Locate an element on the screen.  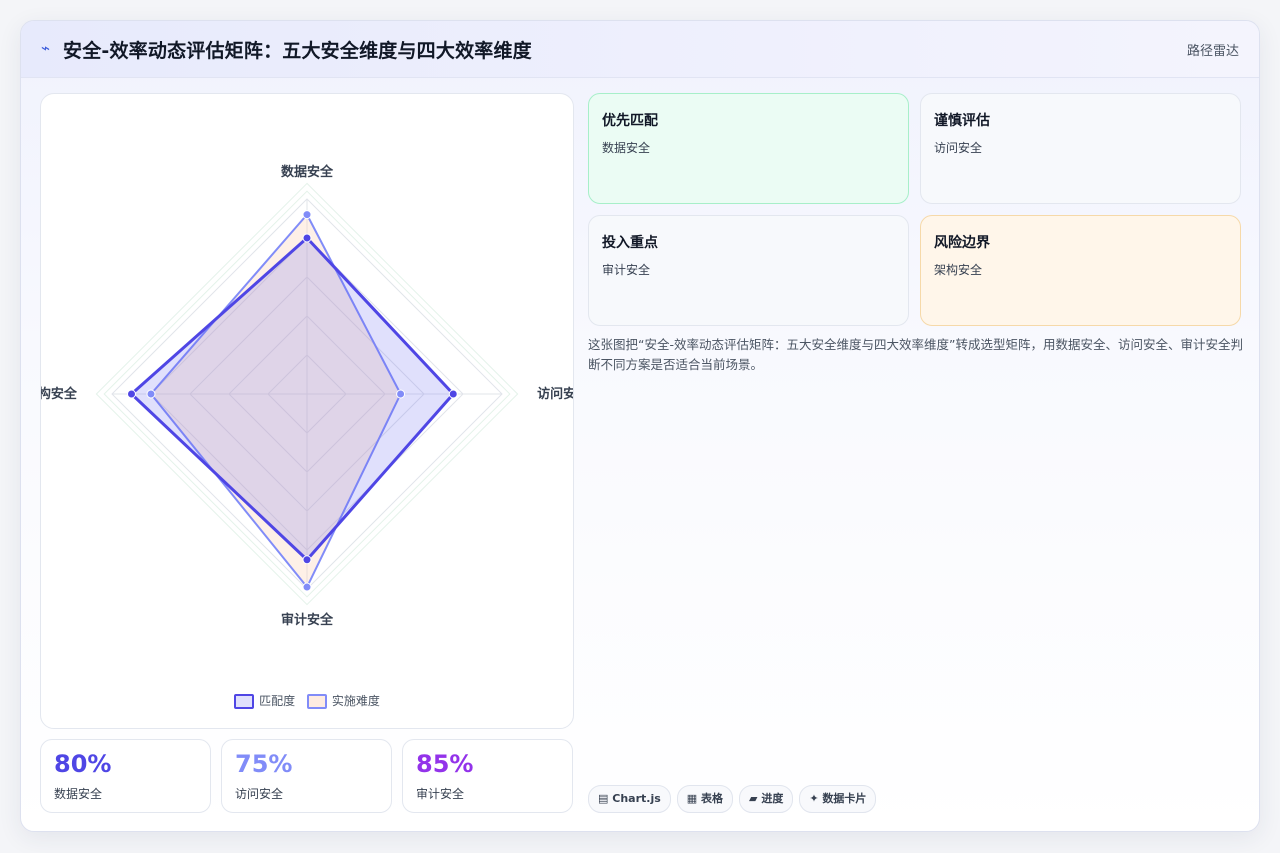
stat-label: 审计安全 is located at coordinates (440, 794).